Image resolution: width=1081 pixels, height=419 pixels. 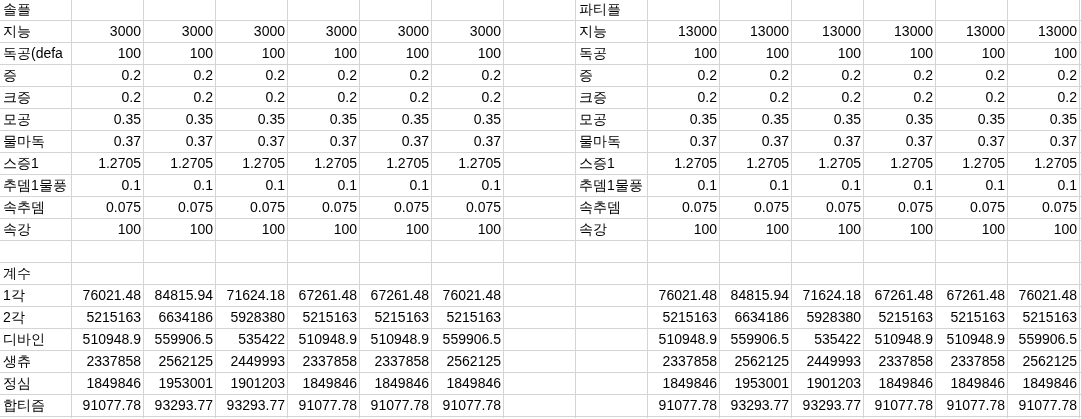 I want to click on number-cell-text: 93293.77, so click(x=831, y=405).